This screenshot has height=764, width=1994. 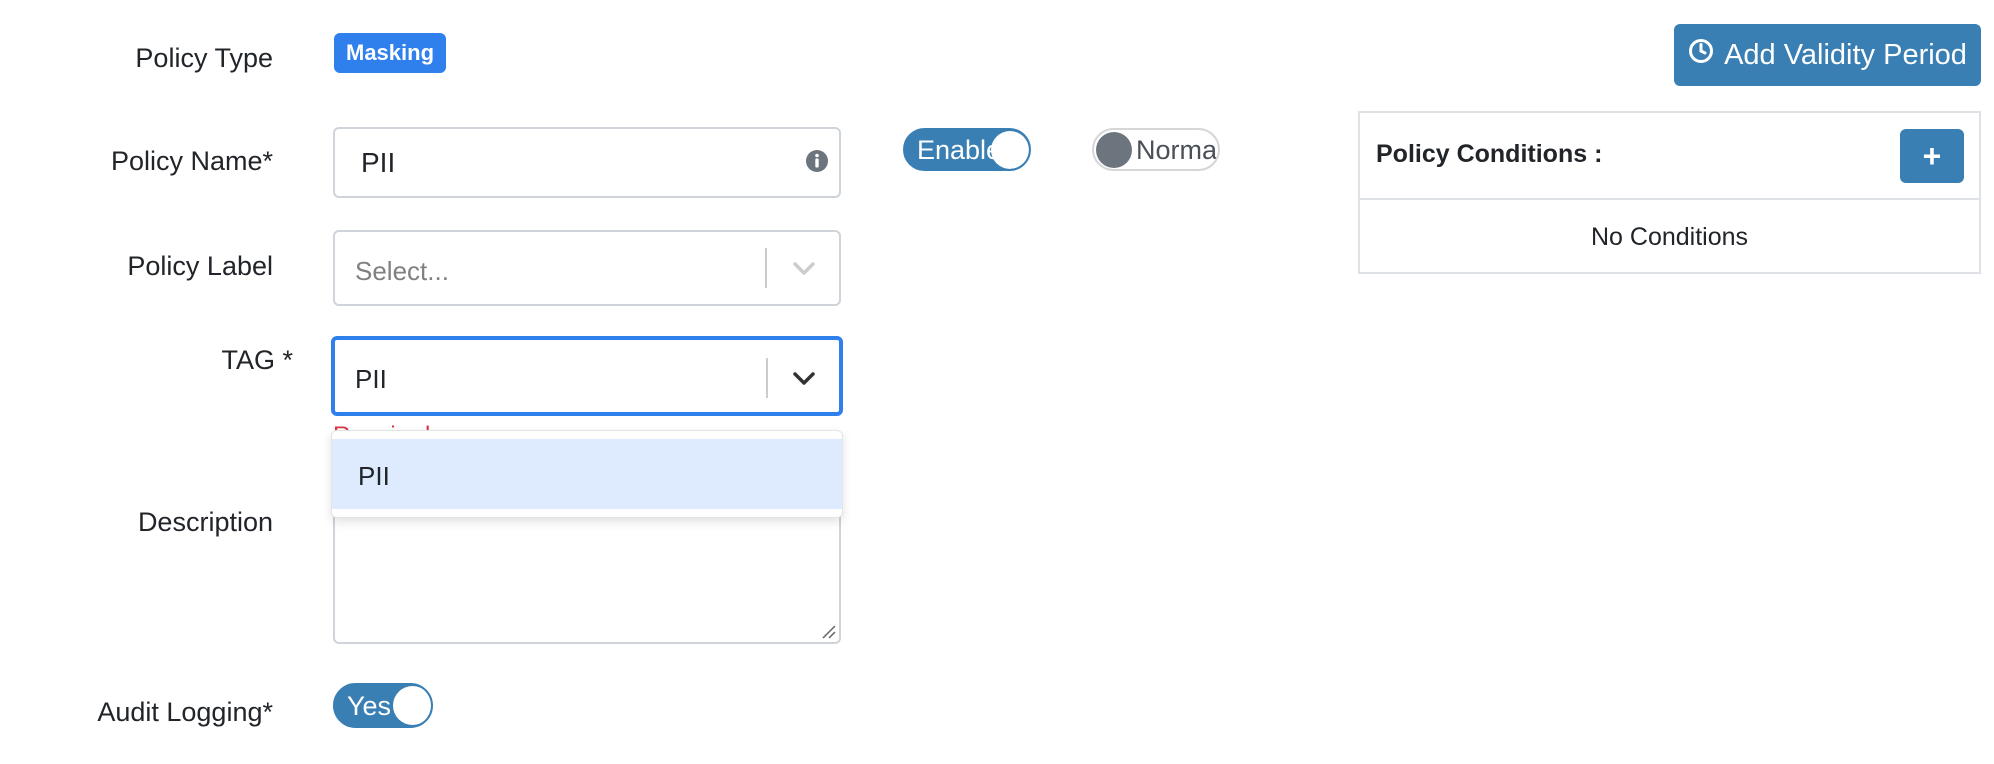 I want to click on add-condition-button: +, so click(x=1932, y=156).